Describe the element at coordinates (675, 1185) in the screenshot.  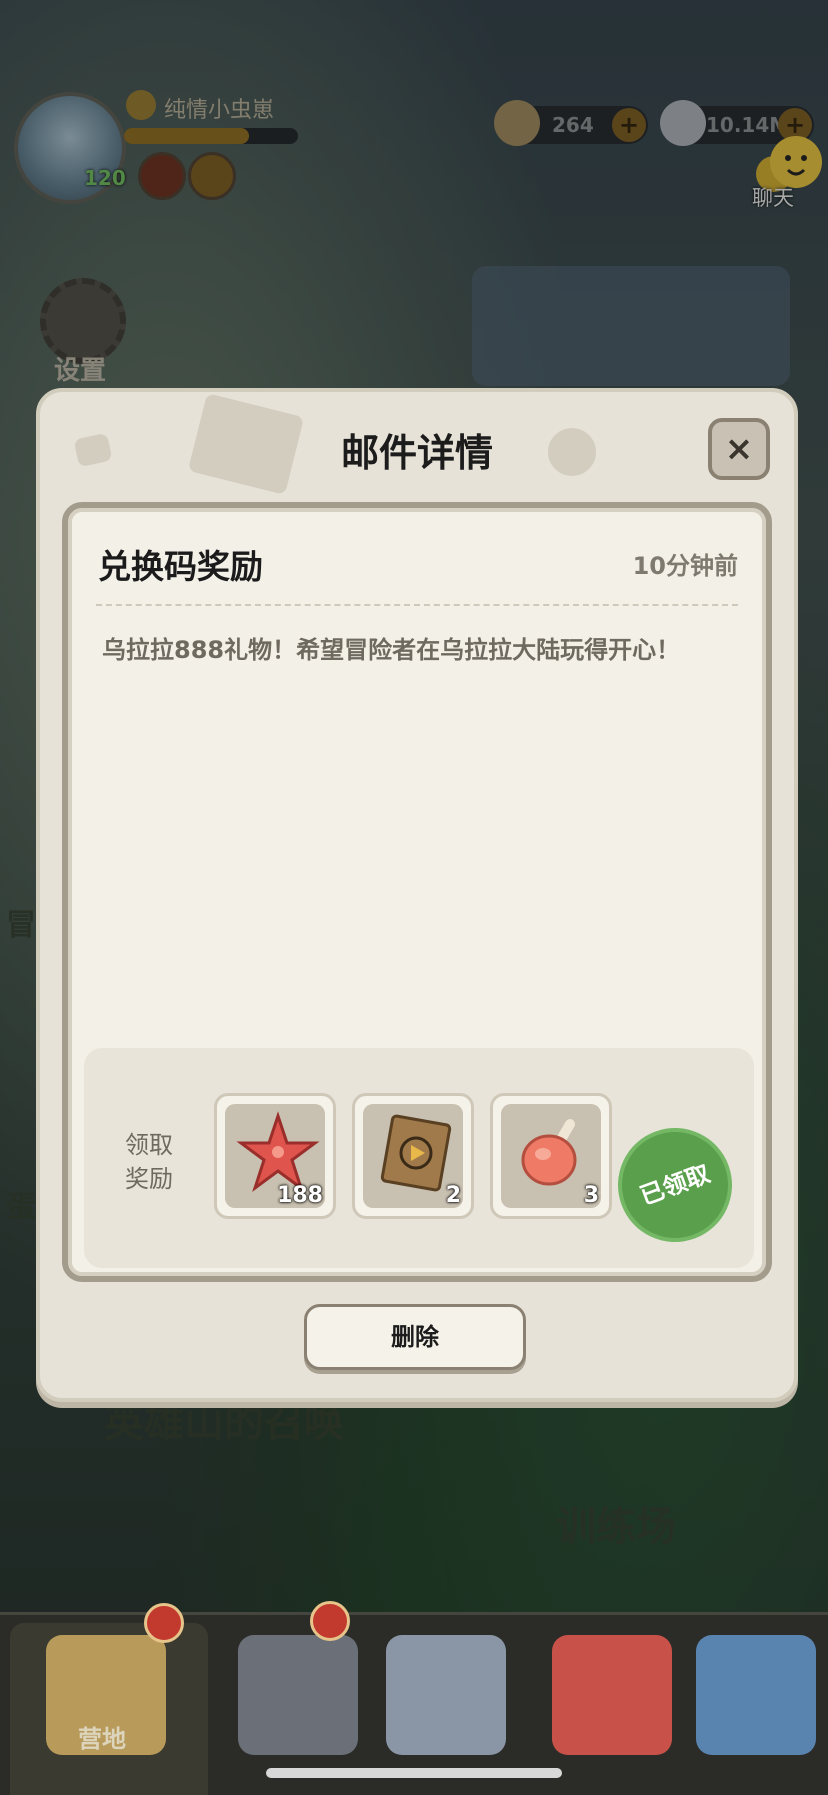
I see `claimed-stamp: 已领取` at that location.